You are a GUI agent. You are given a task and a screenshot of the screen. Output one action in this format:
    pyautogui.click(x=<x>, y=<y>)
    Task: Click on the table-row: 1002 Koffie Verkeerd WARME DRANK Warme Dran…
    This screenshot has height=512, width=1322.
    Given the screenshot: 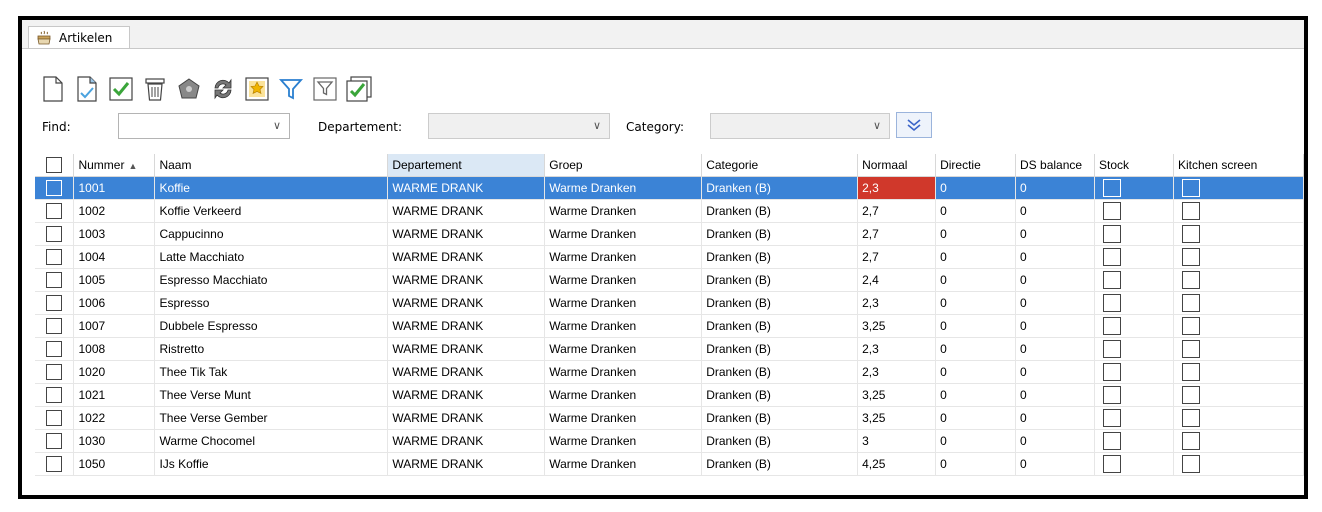 What is the action you would take?
    pyautogui.click(x=669, y=211)
    